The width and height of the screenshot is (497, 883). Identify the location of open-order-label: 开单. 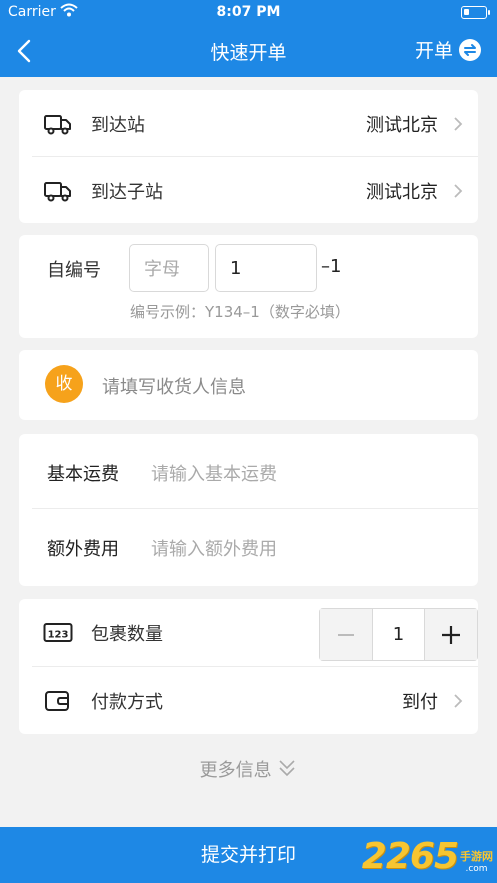
(433, 51).